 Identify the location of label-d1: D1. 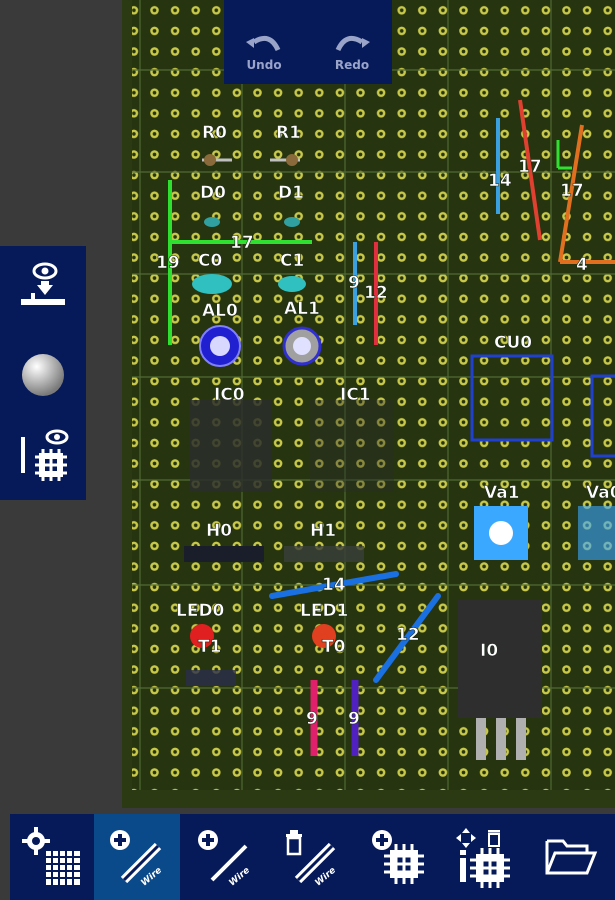
(291, 193).